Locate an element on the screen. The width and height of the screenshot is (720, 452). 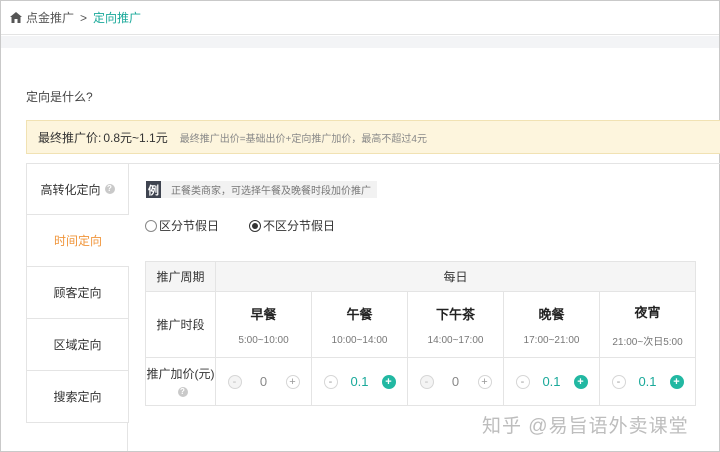
meal-dinner: 晚餐 17:00~21:00 is located at coordinates (551, 324).